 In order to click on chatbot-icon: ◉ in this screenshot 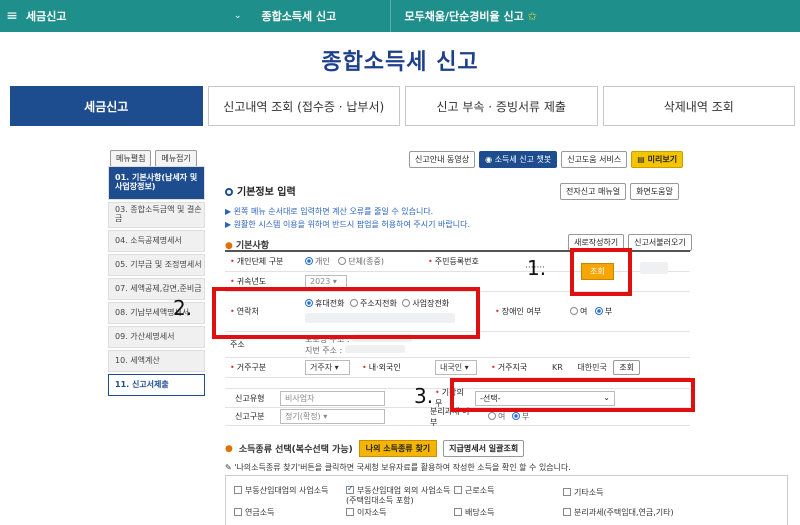, I will do `click(490, 159)`.